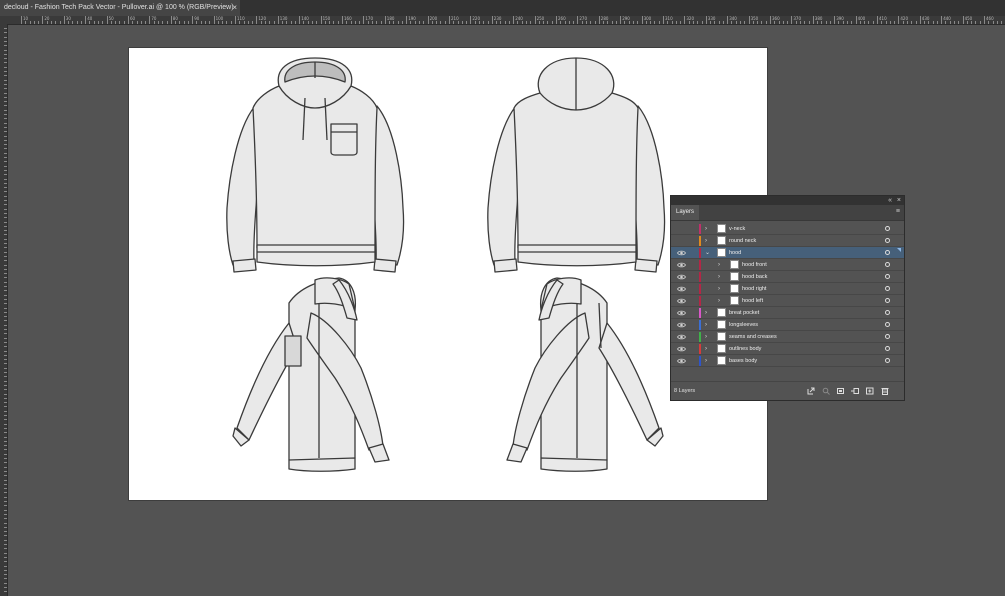  What do you see at coordinates (811, 391) in the screenshot?
I see `export-icon` at bounding box center [811, 391].